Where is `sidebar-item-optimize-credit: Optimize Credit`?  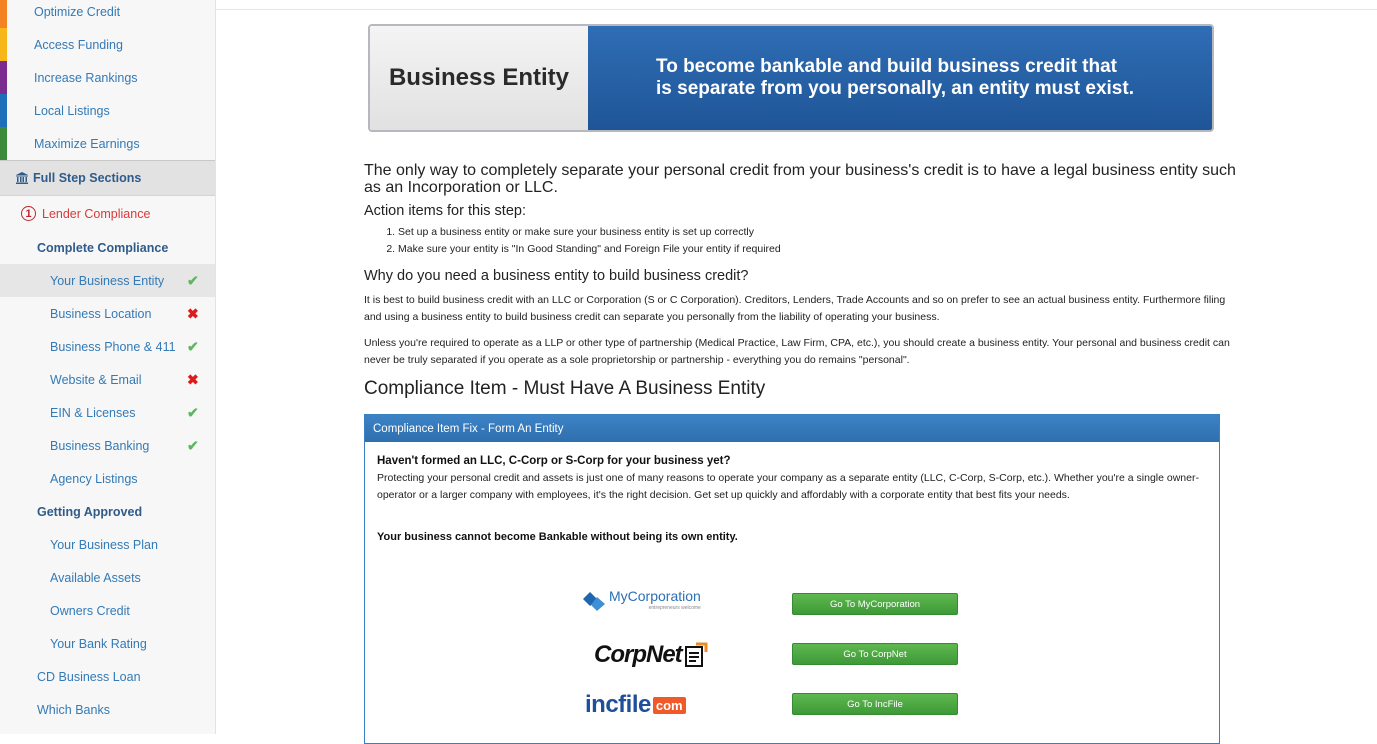
sidebar-item-optimize-credit: Optimize Credit is located at coordinates (107, 14).